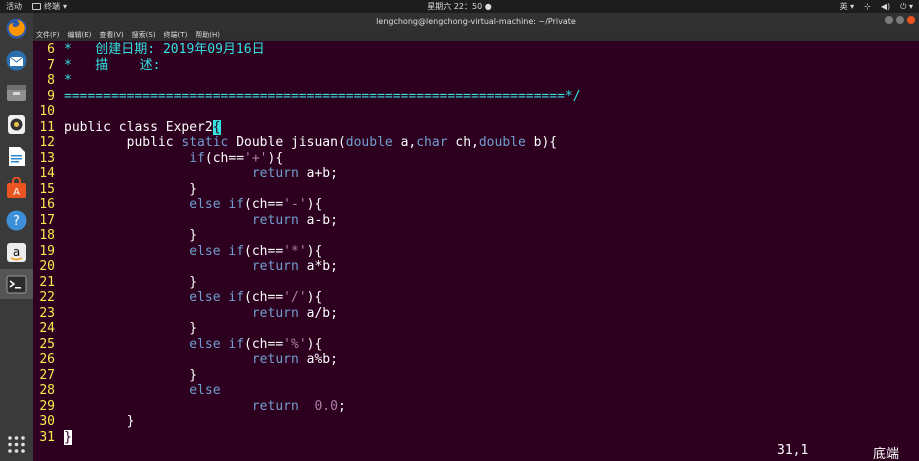 This screenshot has height=461, width=919. I want to click on code-line: 23 return a/b;, so click(307, 314).